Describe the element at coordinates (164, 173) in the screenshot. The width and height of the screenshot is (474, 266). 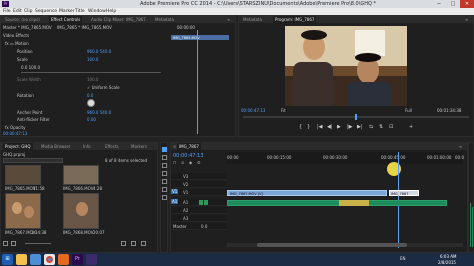
I see `razor-tool-icon` at that location.